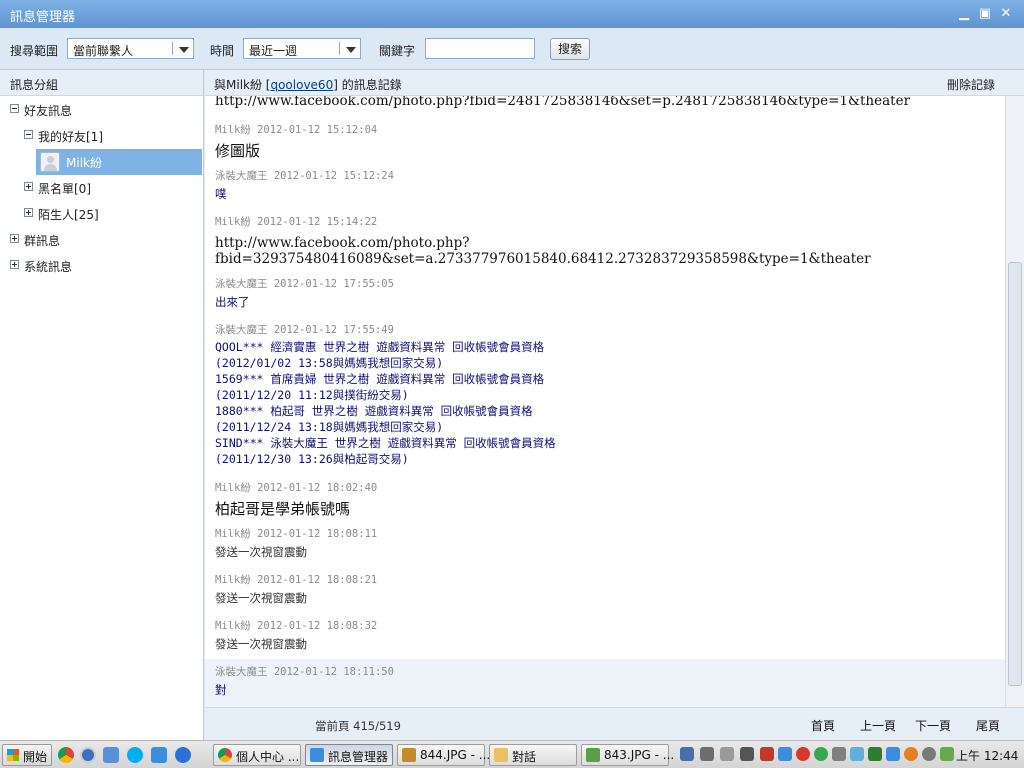 This screenshot has width=1024, height=768. I want to click on start-button: 開始, so click(27, 755).